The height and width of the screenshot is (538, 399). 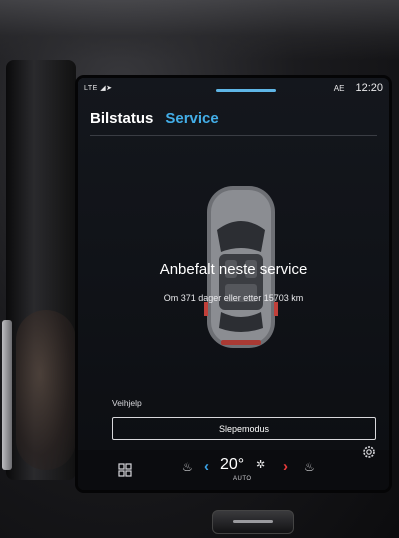 I want to click on veihjelp-label: Veihjelp, so click(x=127, y=403).